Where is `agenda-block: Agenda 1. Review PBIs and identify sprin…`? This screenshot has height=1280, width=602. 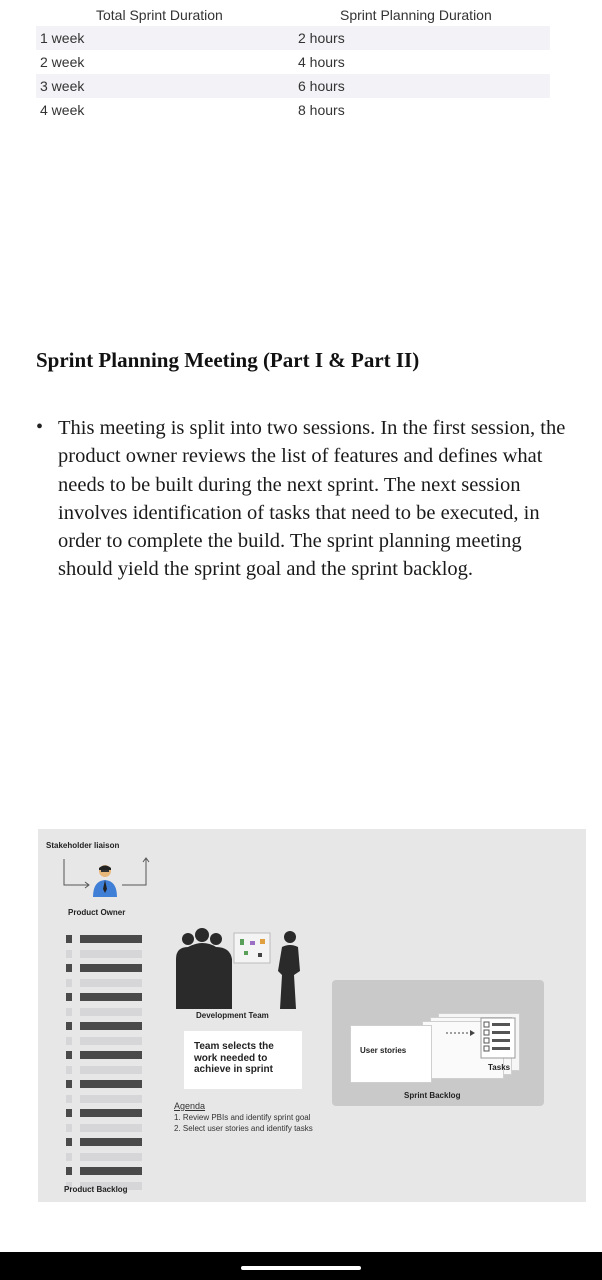
agenda-block: Agenda 1. Review PBIs and identify sprin… is located at coordinates (243, 1117).